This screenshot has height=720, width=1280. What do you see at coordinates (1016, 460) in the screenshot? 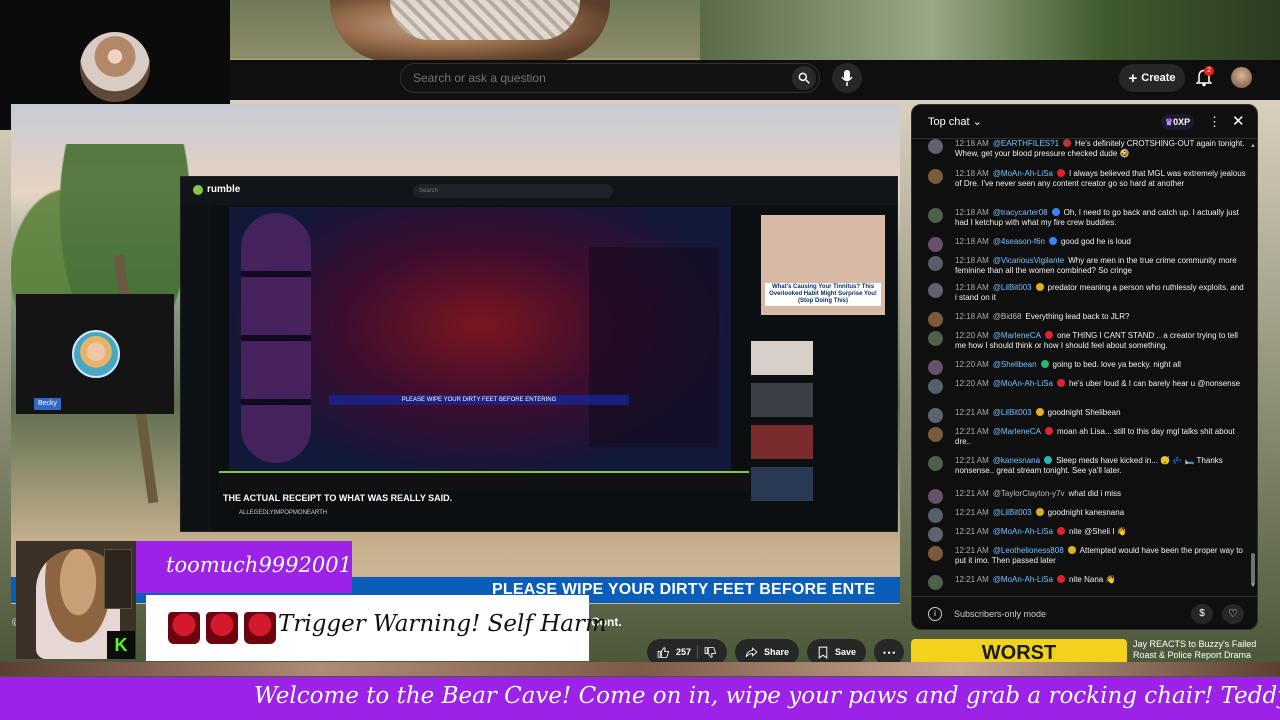
I see `chat-author: @kanesnana` at bounding box center [1016, 460].